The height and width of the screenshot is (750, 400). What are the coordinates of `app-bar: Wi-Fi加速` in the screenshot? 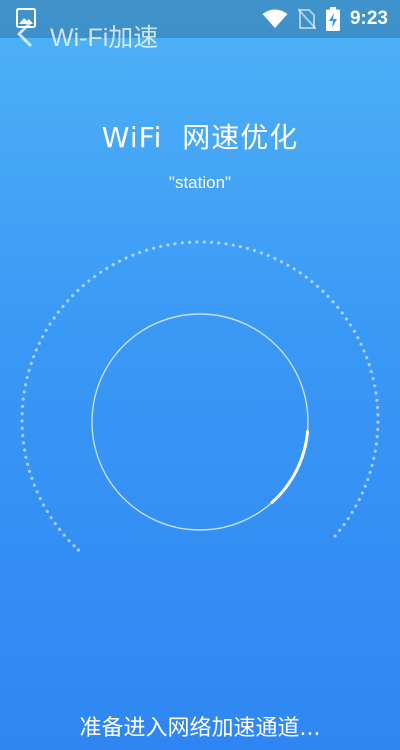 It's located at (200, 34).